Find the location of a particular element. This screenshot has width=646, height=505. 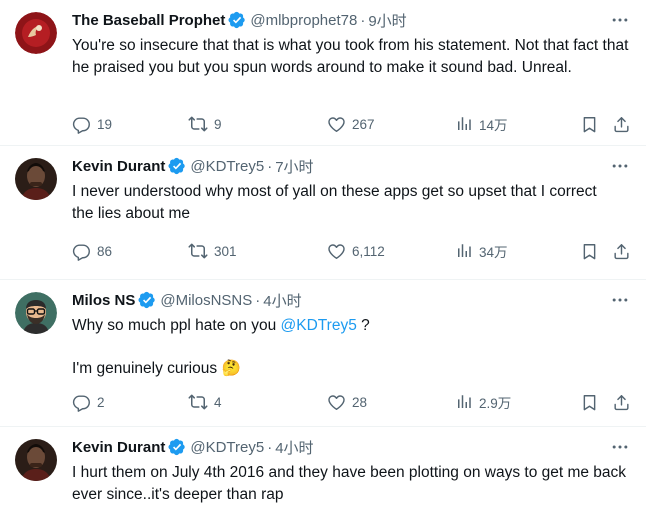

tweet-text-line: I'm genuinely curious 🤔 is located at coordinates (352, 369).